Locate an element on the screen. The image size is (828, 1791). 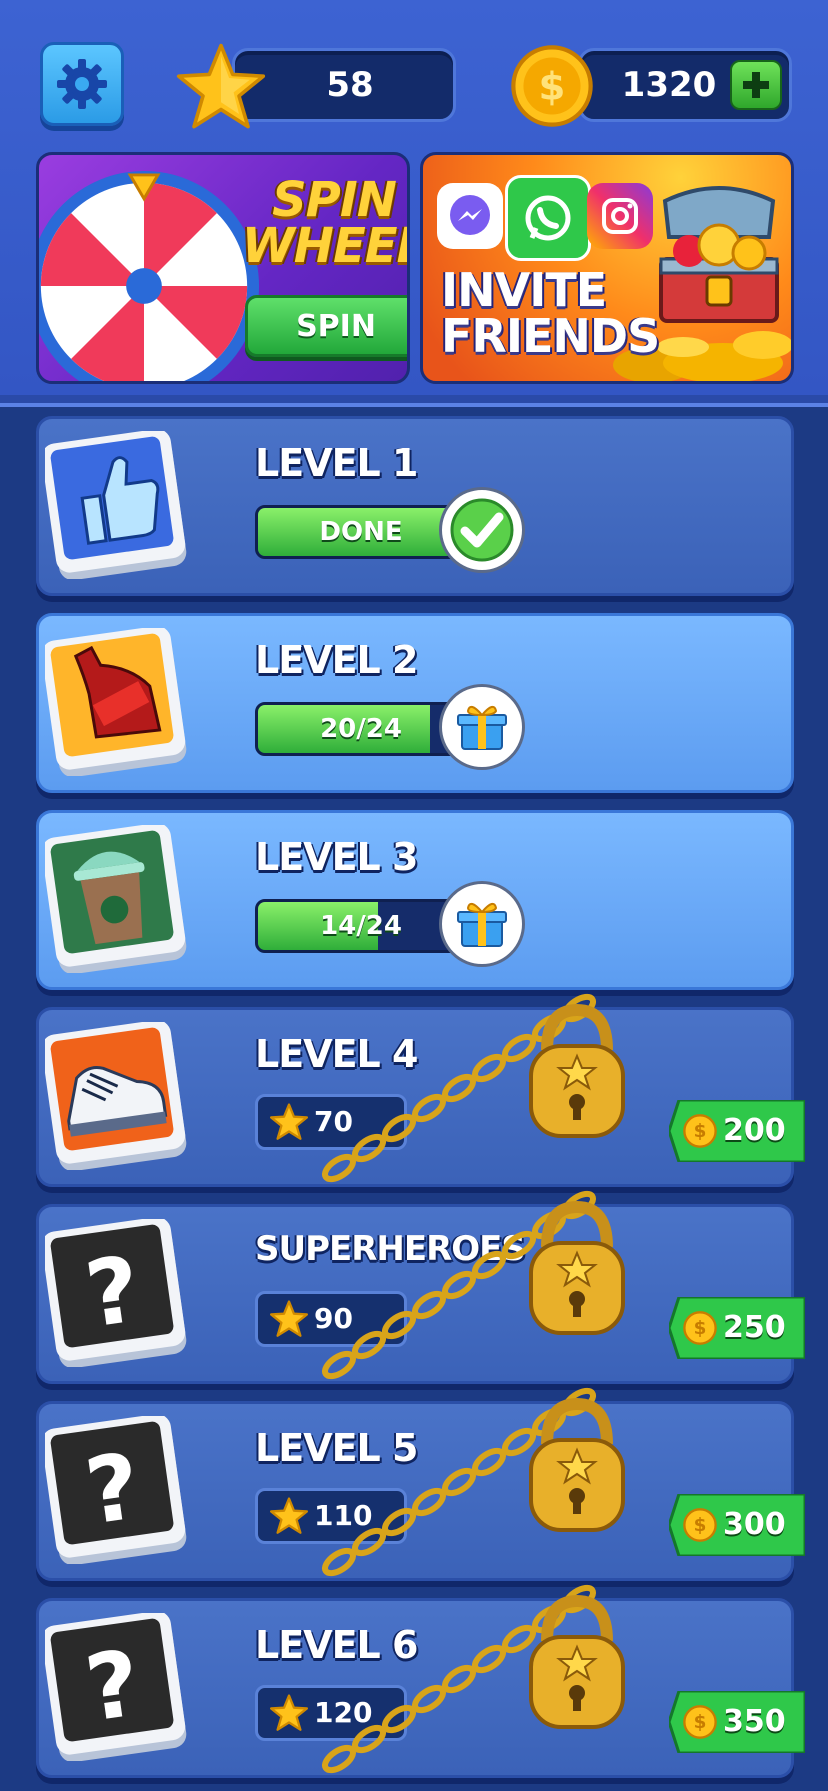
level-progress-bar: DONE is located at coordinates (361, 532).